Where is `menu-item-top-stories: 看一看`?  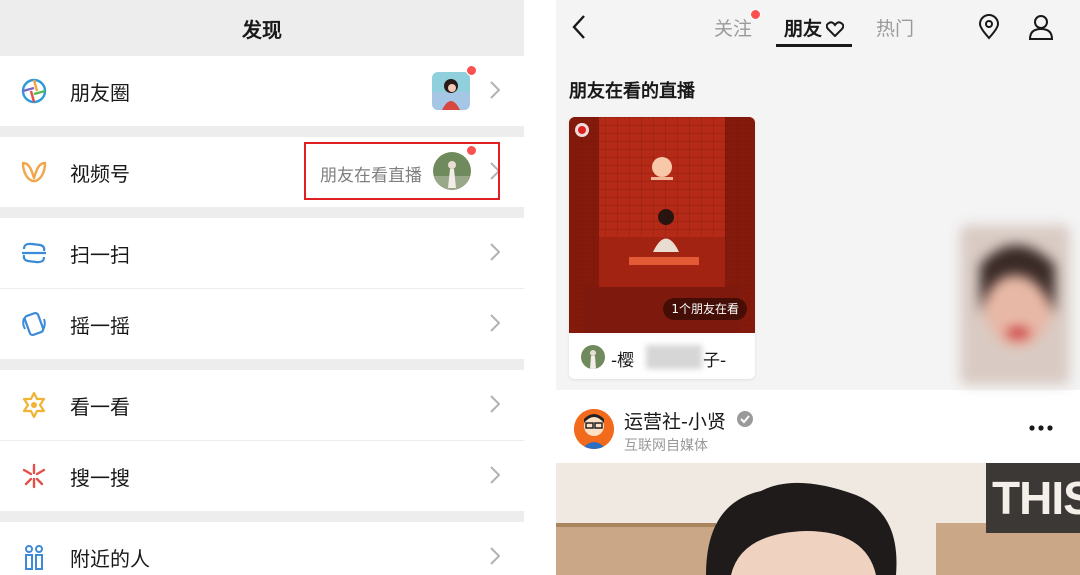
menu-item-top-stories: 看一看 is located at coordinates (262, 405).